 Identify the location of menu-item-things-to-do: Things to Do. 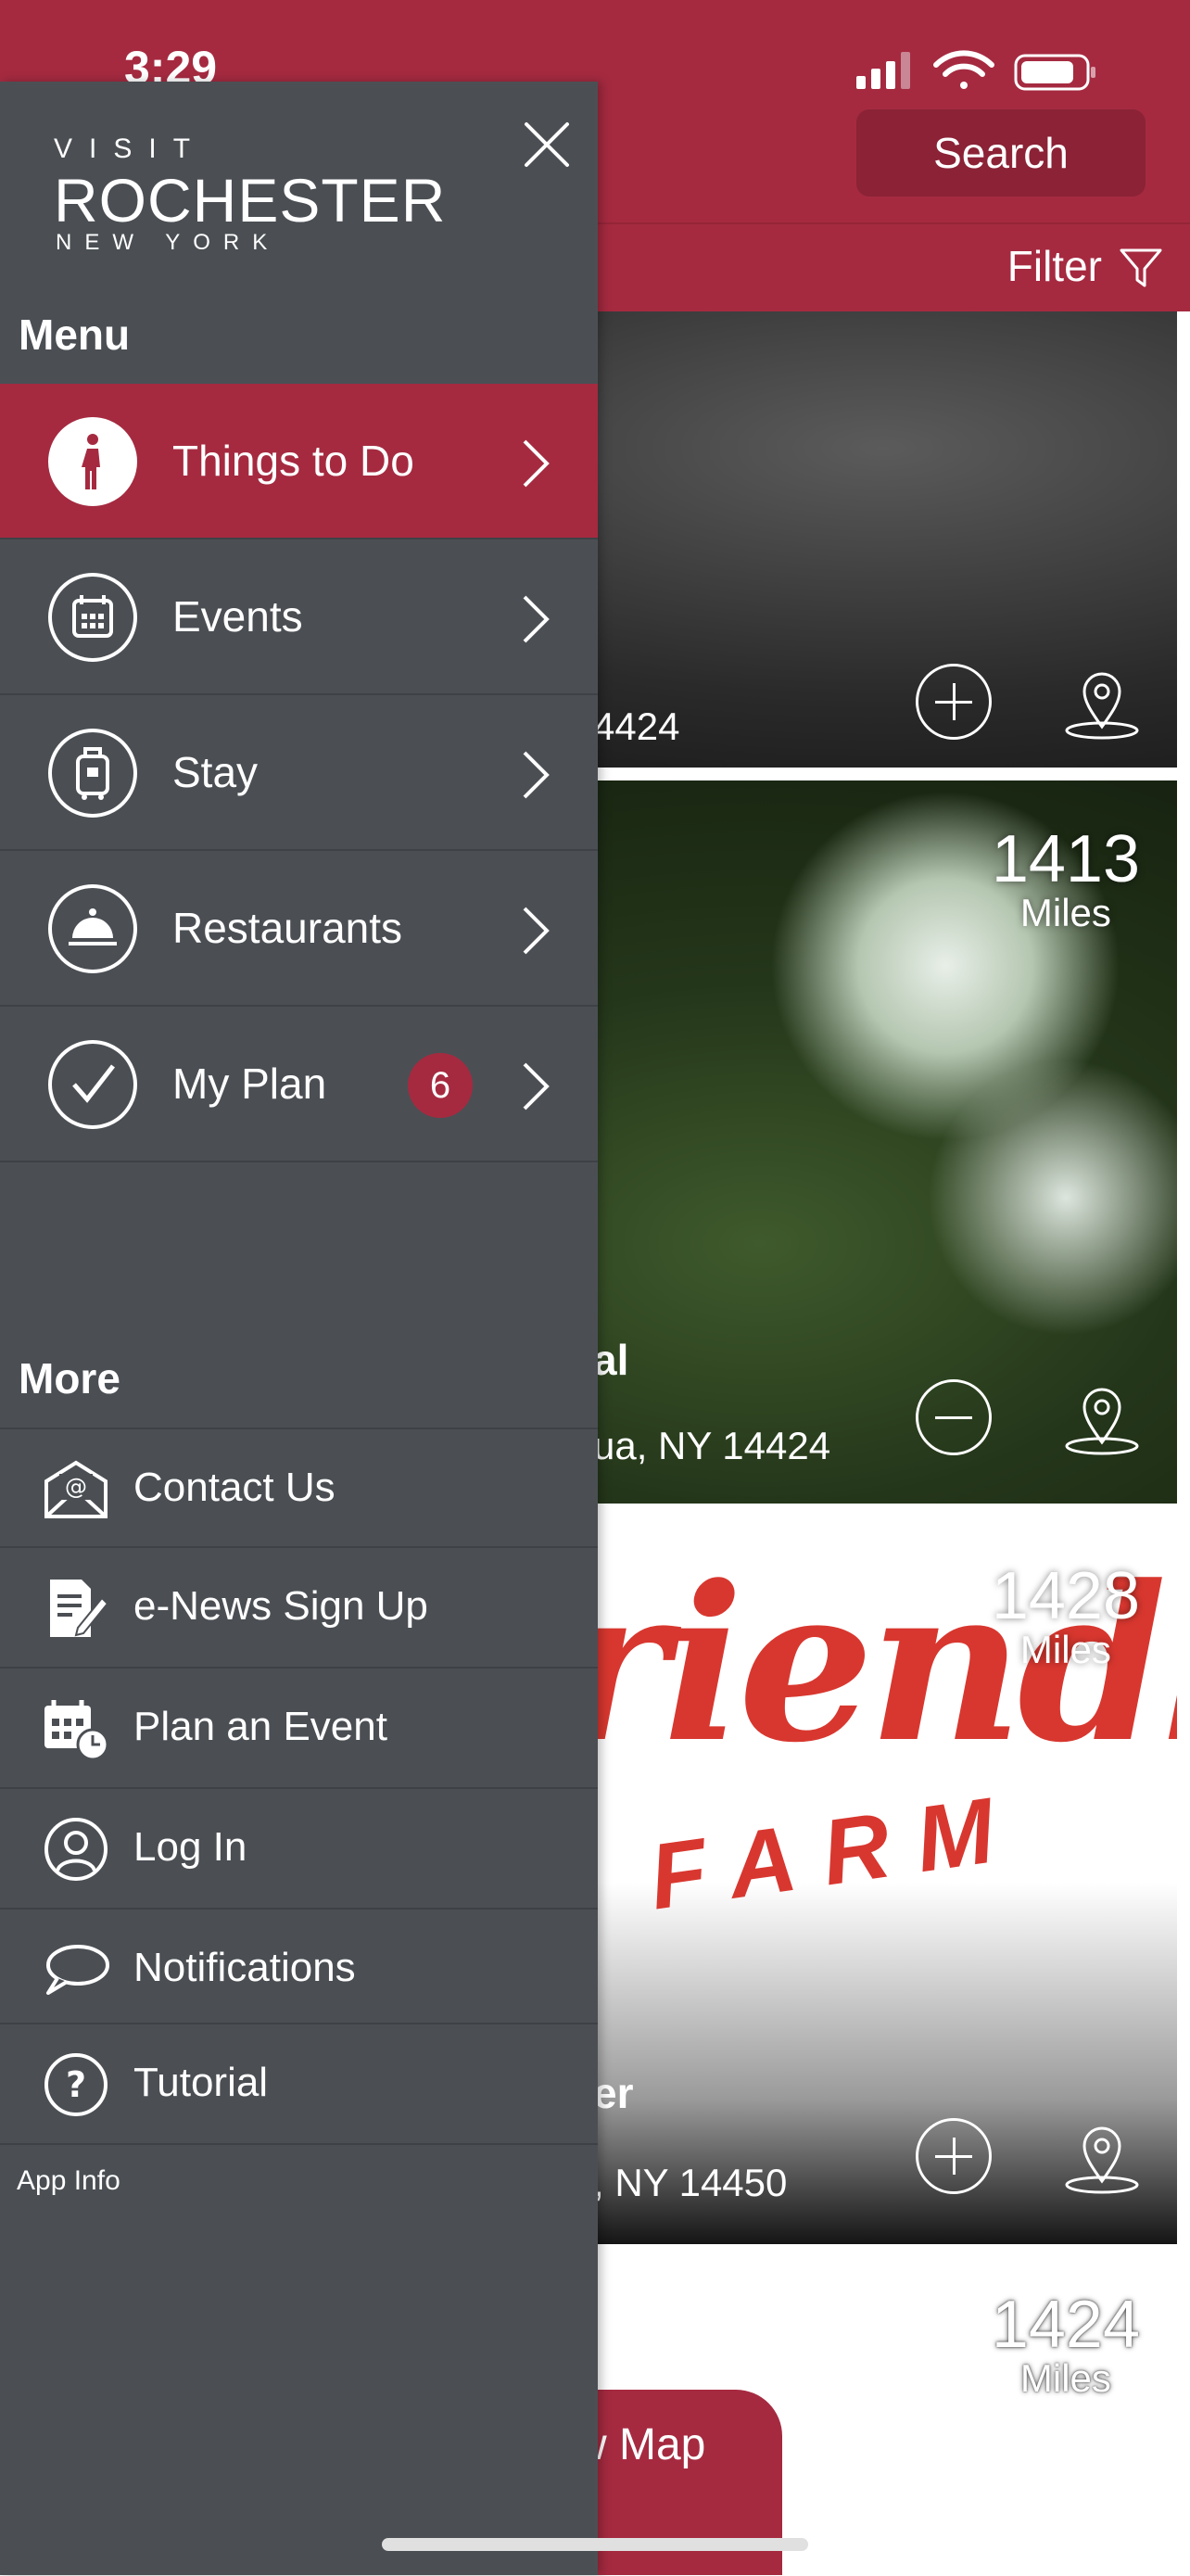
(299, 461).